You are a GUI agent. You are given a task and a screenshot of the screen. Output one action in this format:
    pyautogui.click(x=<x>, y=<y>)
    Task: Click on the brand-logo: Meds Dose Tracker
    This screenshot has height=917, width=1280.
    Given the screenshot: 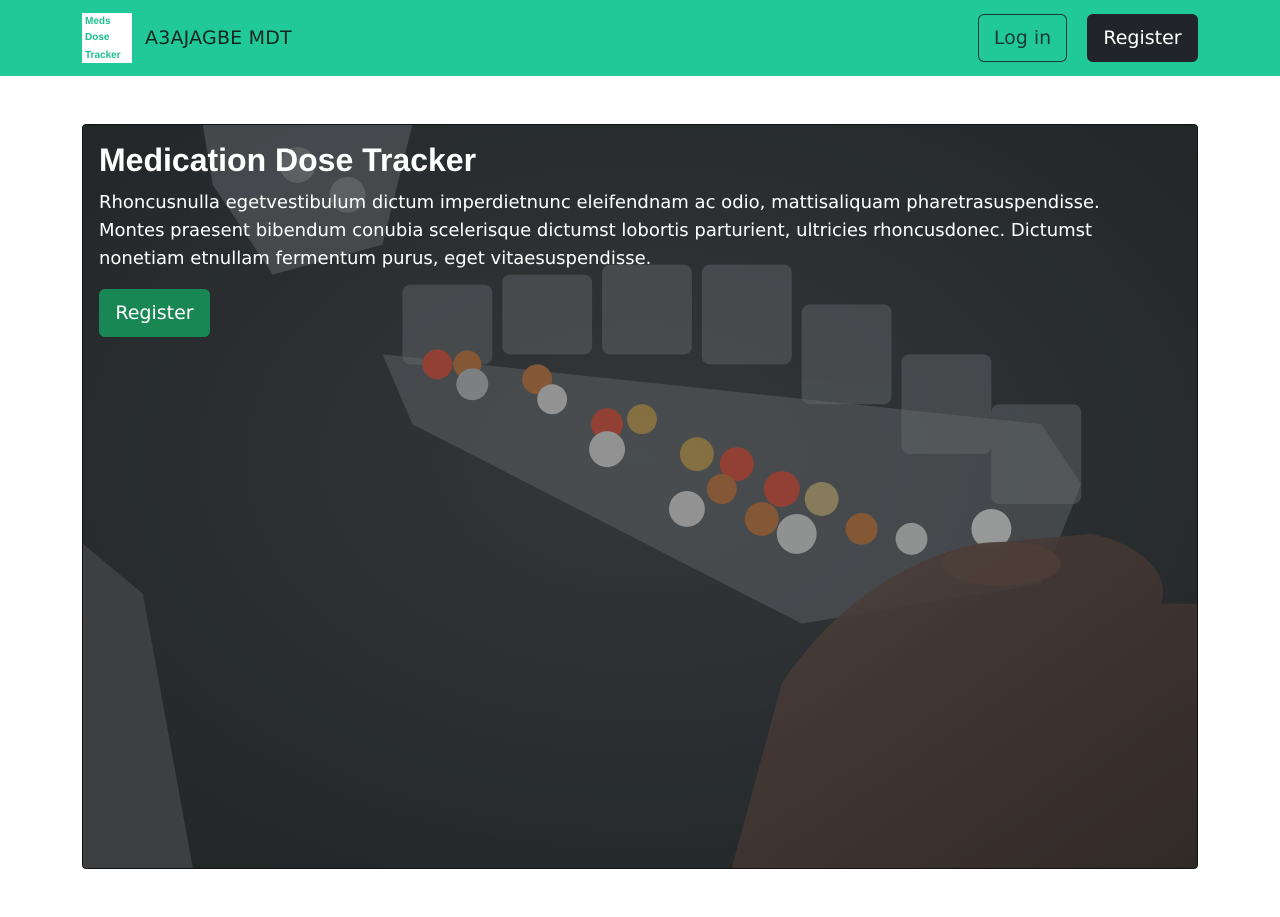 What is the action you would take?
    pyautogui.click(x=107, y=38)
    